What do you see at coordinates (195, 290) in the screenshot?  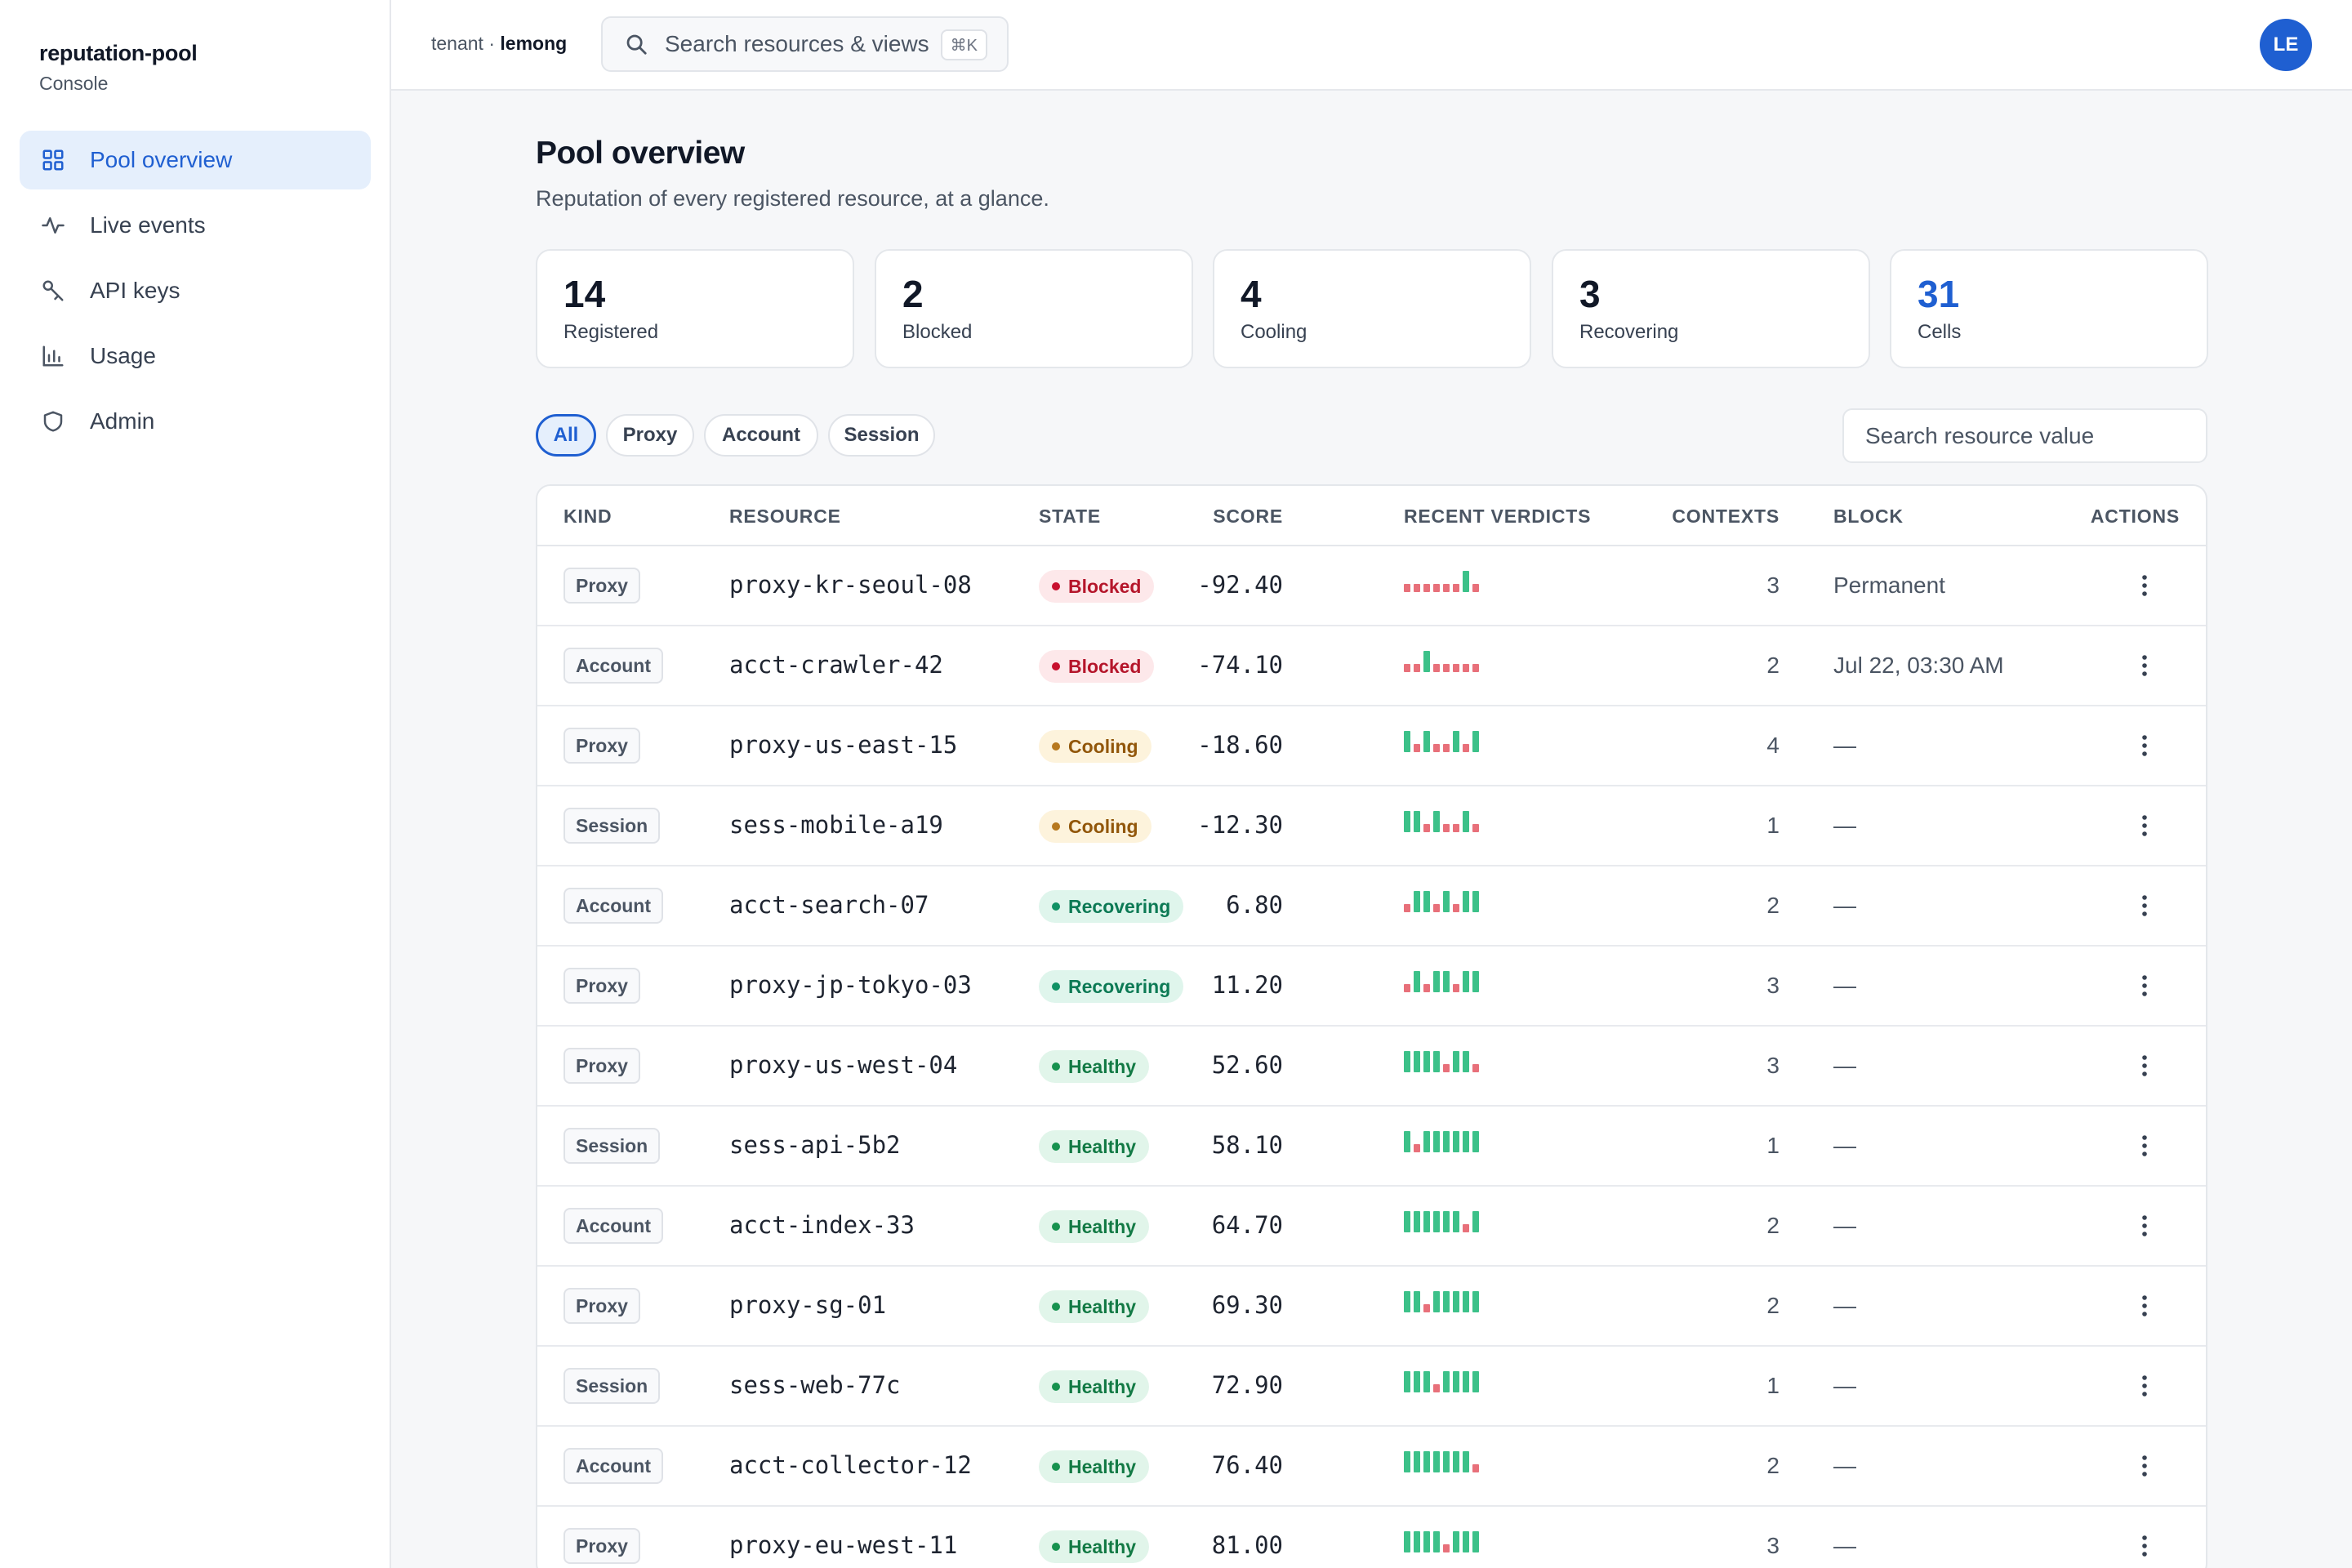 I see `sidebar-item-api-keys: API keys` at bounding box center [195, 290].